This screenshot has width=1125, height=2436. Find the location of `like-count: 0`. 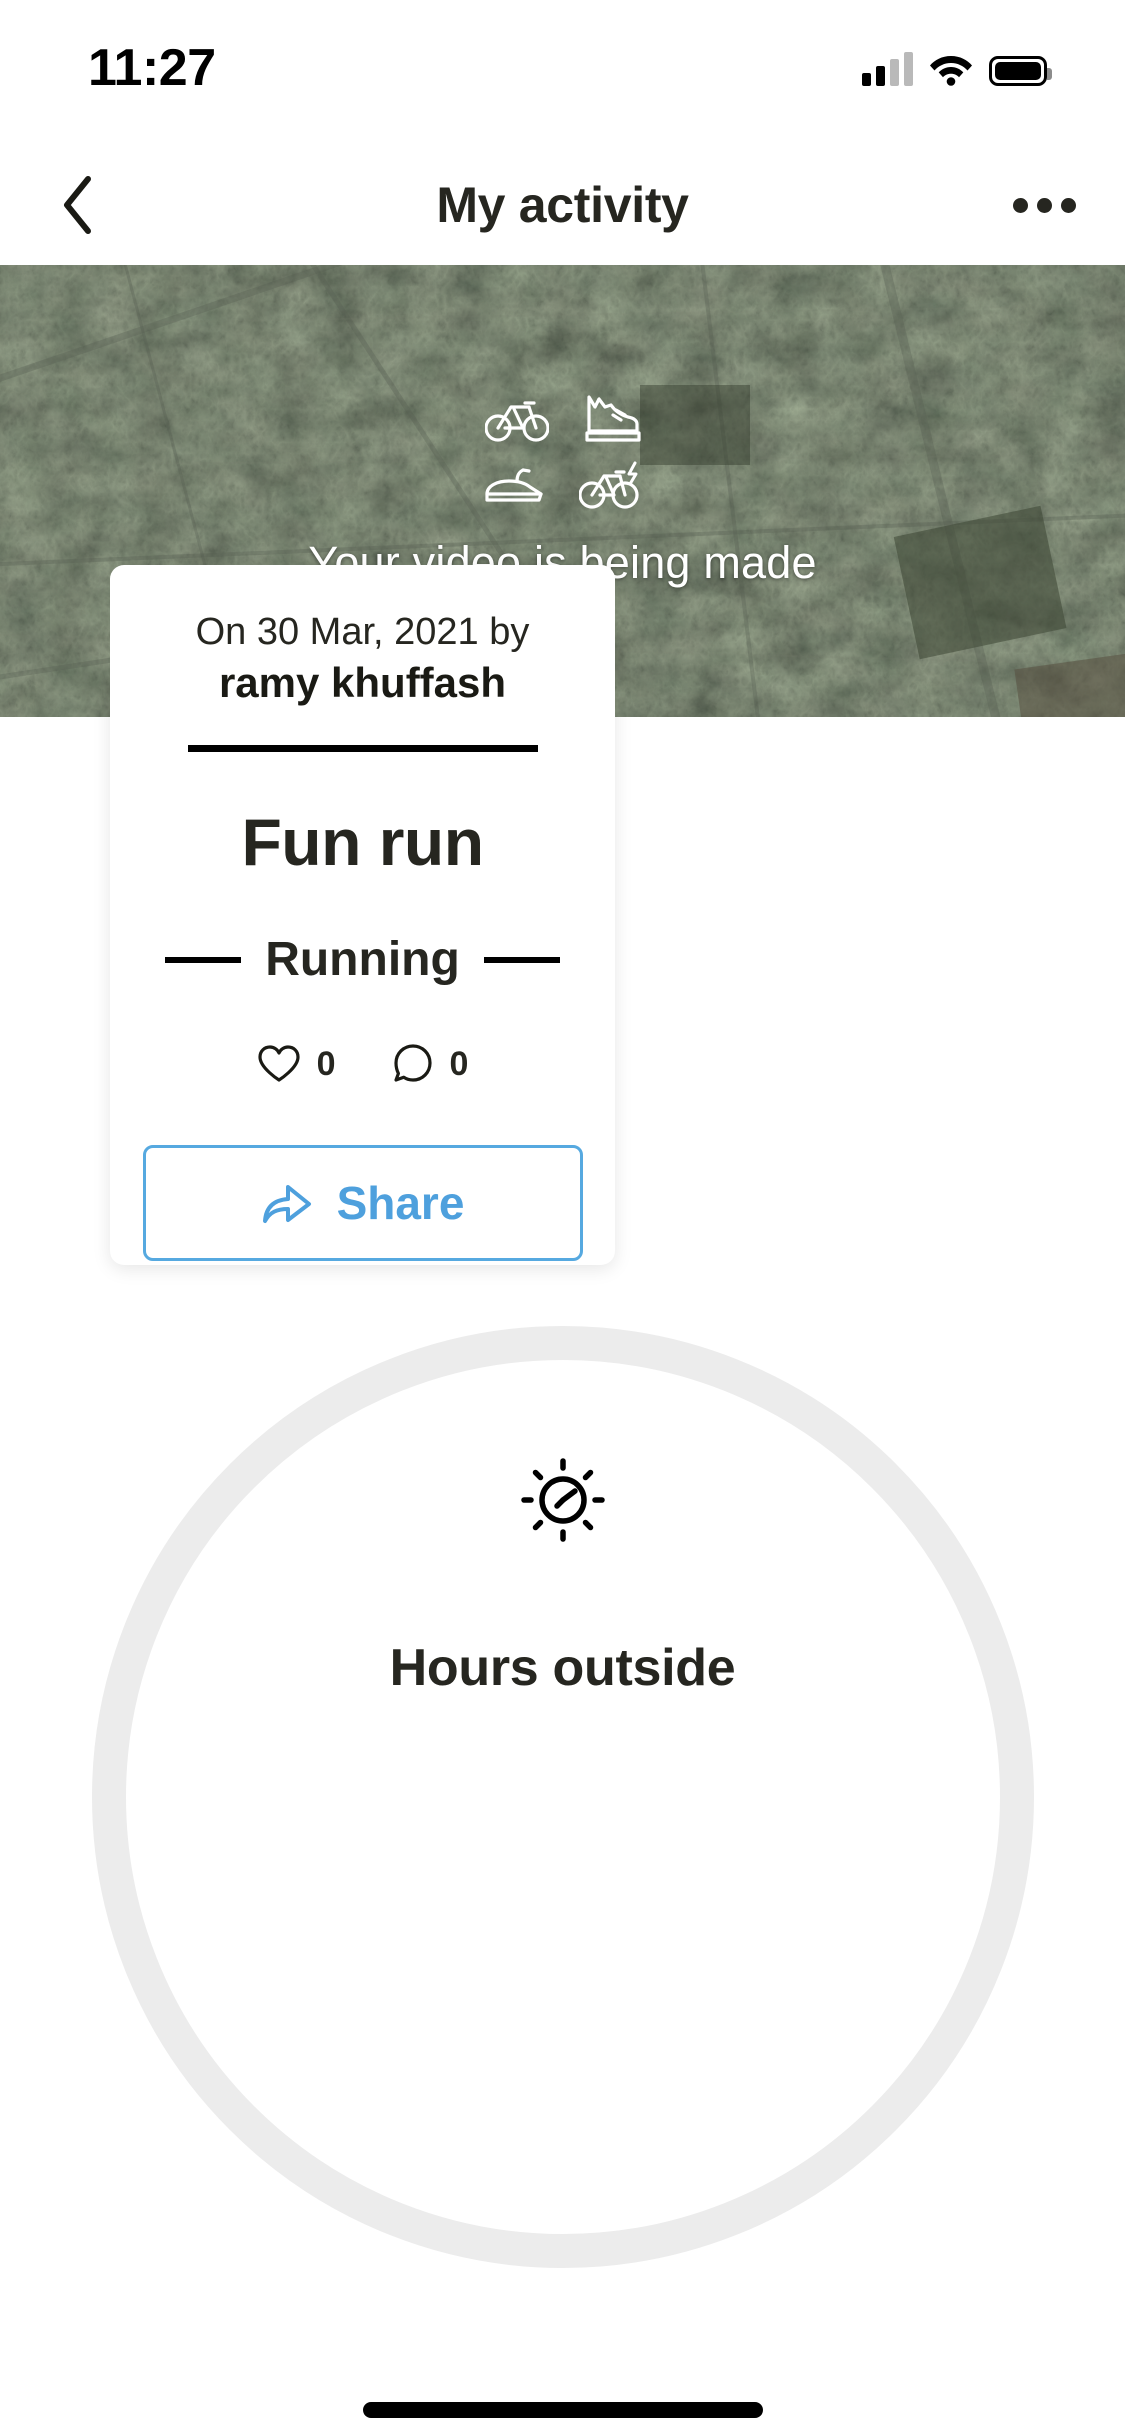

like-count: 0 is located at coordinates (326, 1063).